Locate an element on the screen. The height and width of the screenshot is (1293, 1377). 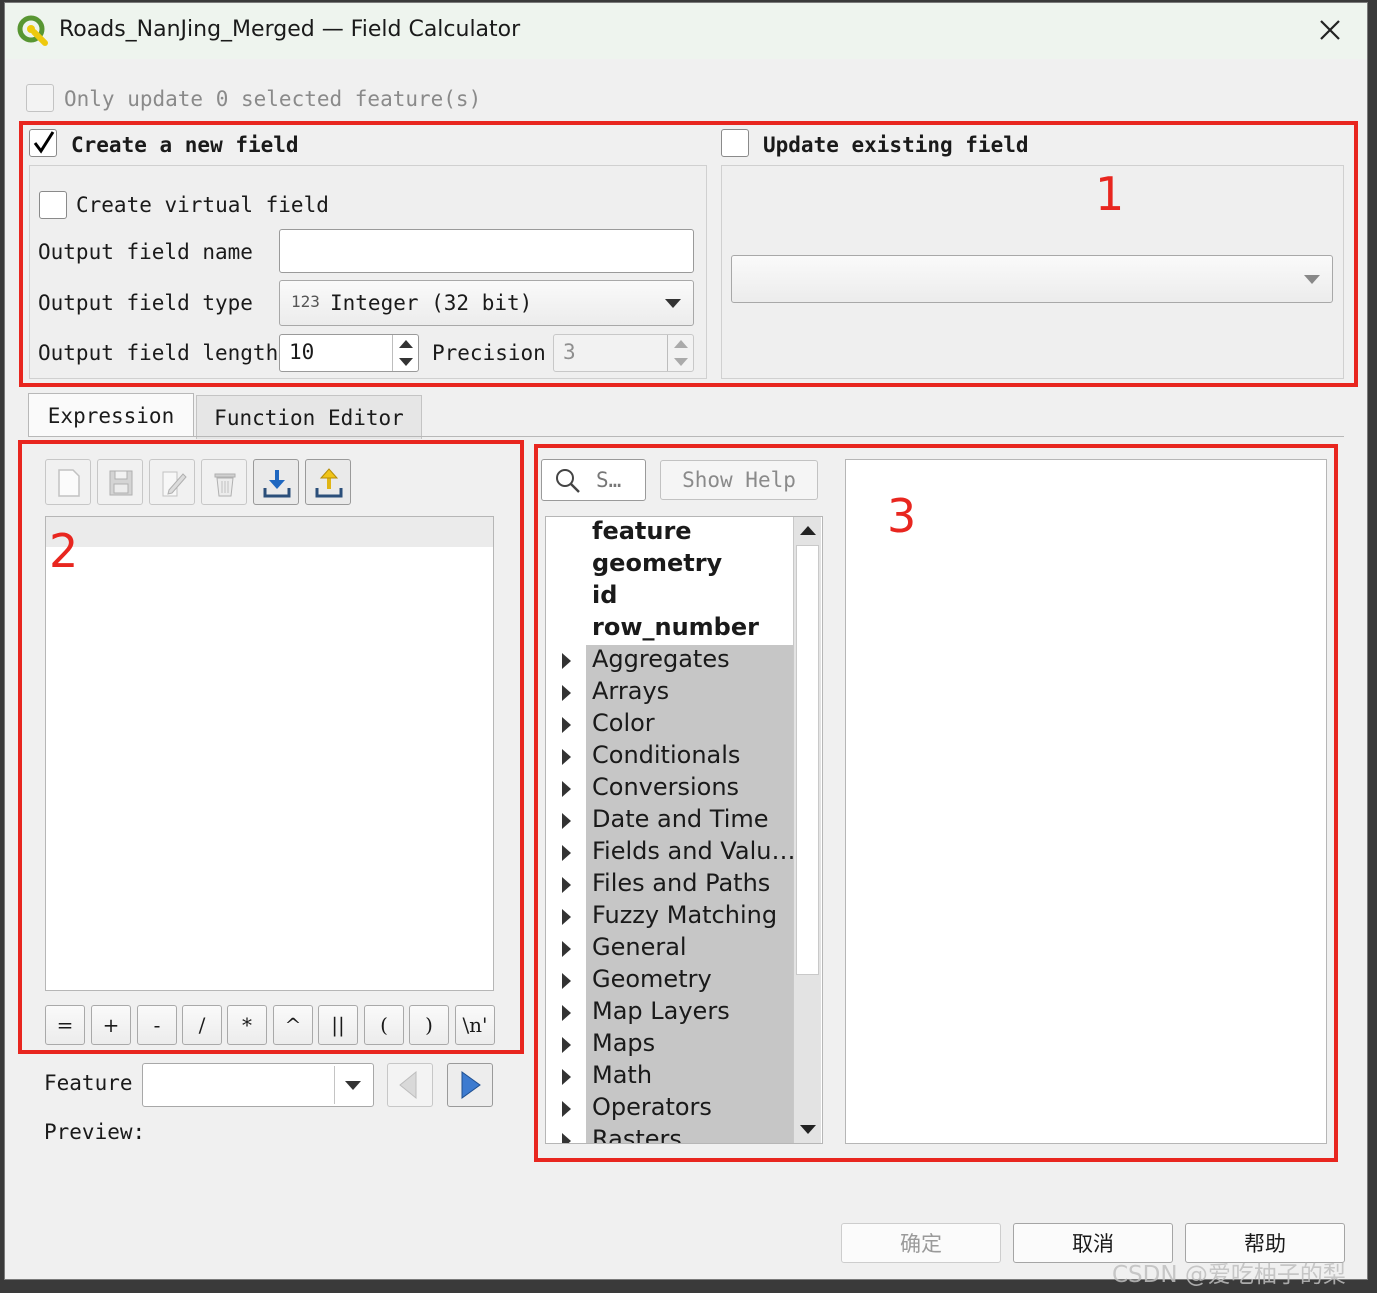
annotation-number-3: 3 is located at coordinates (902, 516).